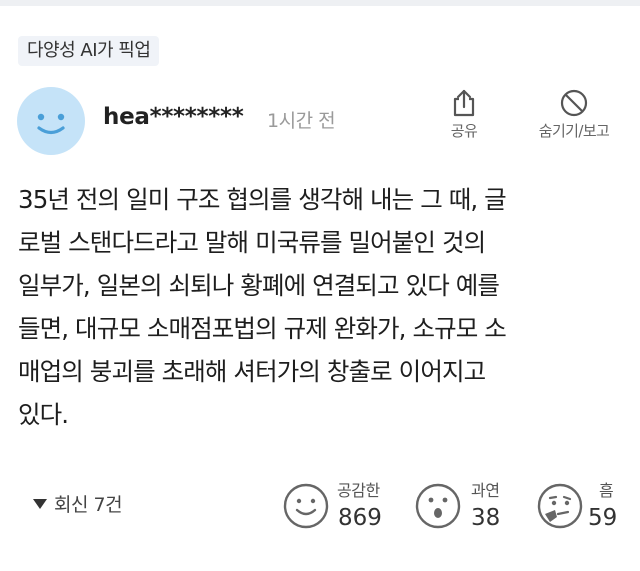  Describe the element at coordinates (88, 505) in the screenshot. I see `replies-label: 회신 7건` at that location.